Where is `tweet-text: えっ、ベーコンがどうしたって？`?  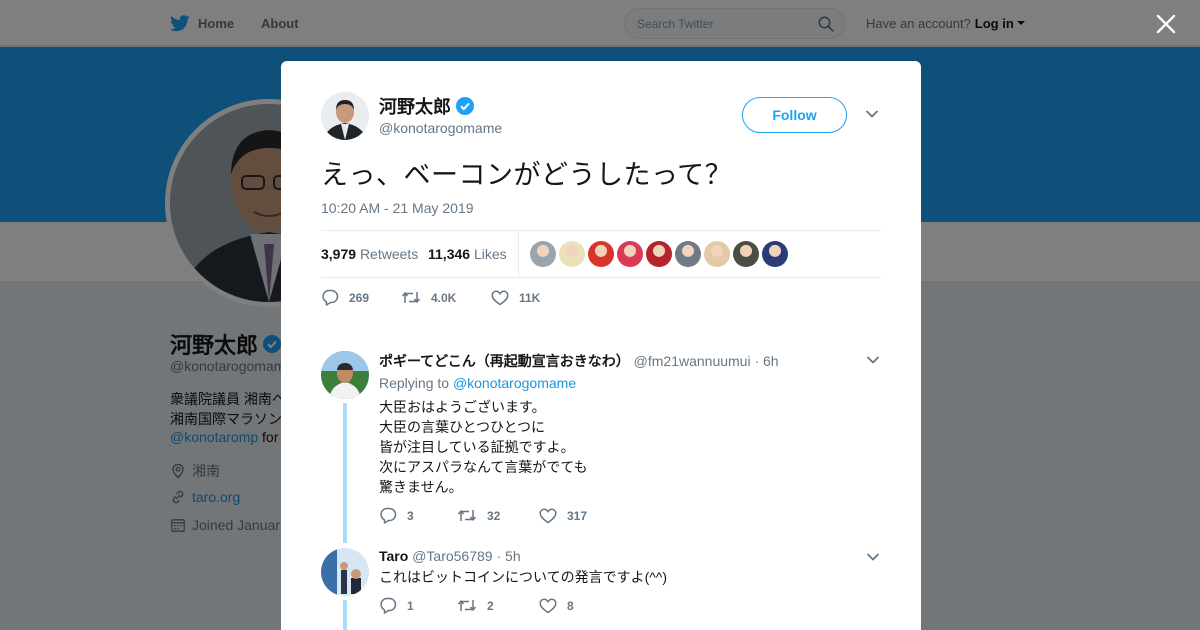 tweet-text: えっ、ベーコンがどうしたって？ is located at coordinates (527, 175).